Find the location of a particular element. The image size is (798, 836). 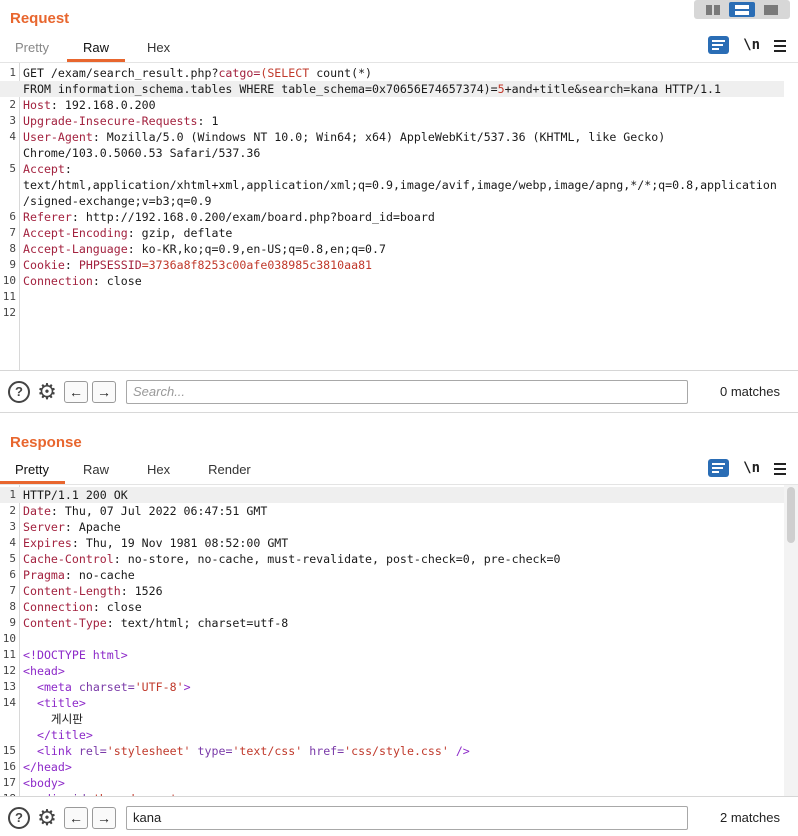

code-token: : gzip, deflate is located at coordinates (180, 233).